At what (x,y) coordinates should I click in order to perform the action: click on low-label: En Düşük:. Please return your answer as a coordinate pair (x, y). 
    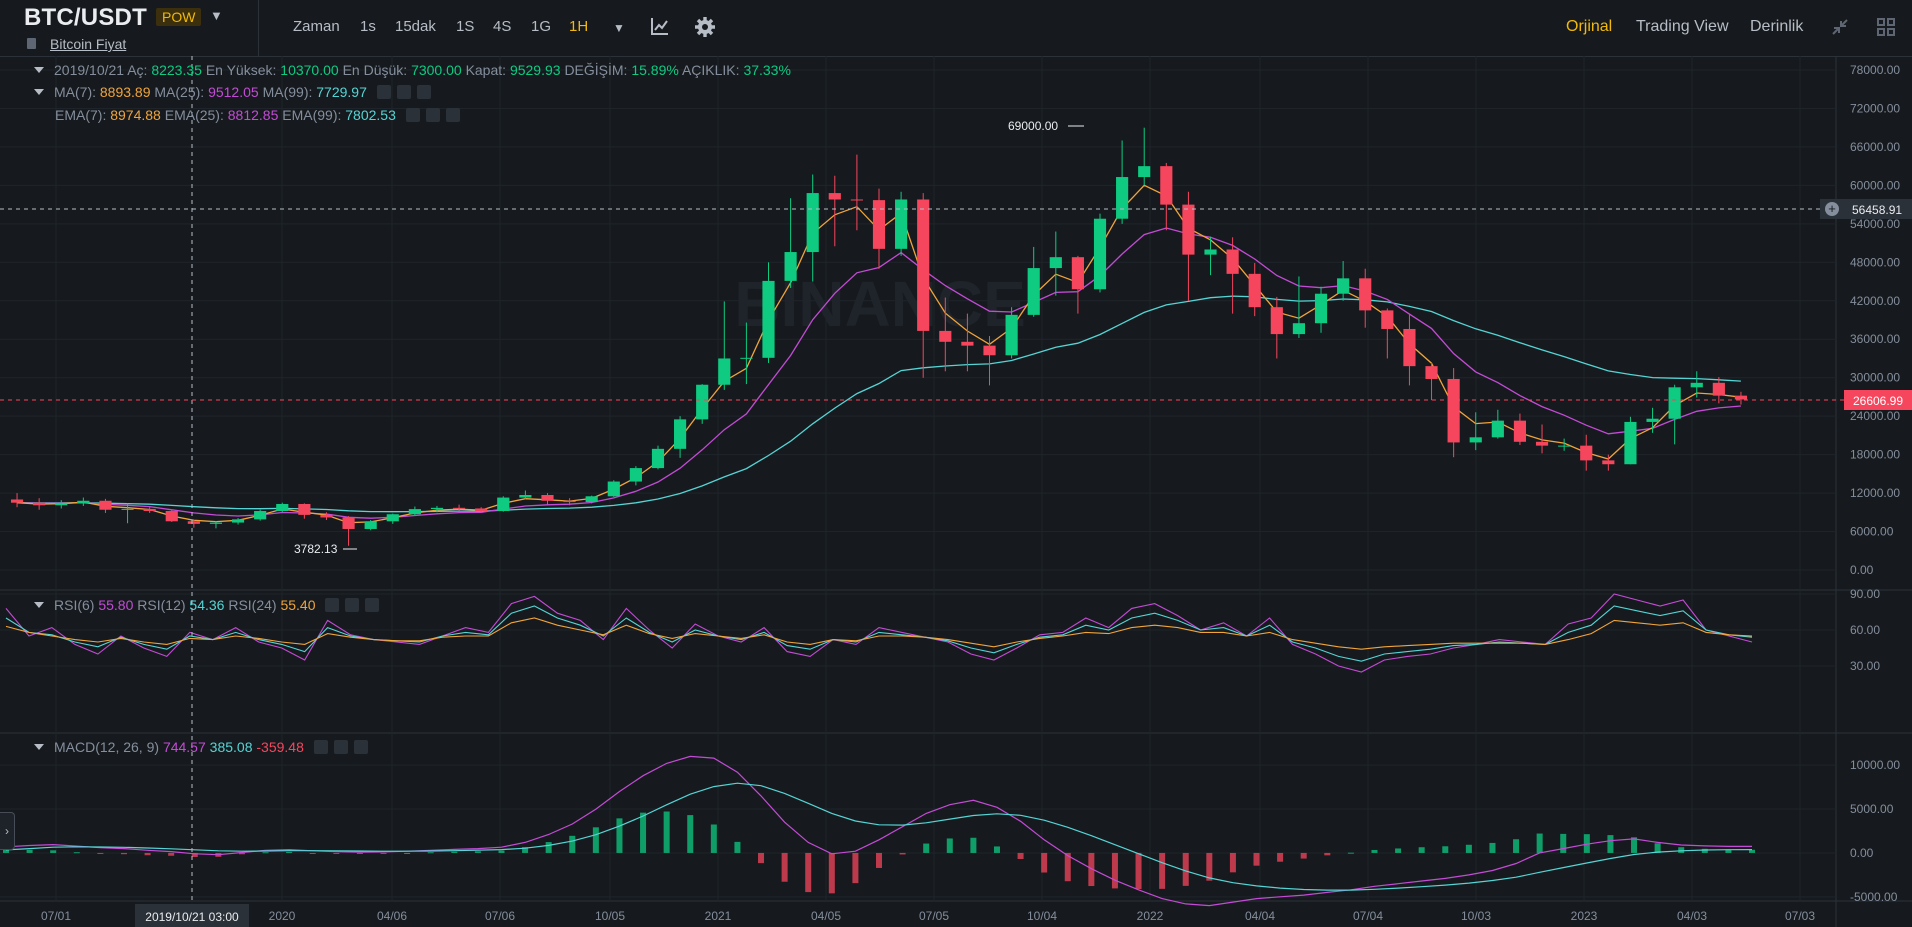
    Looking at the image, I should click on (375, 70).